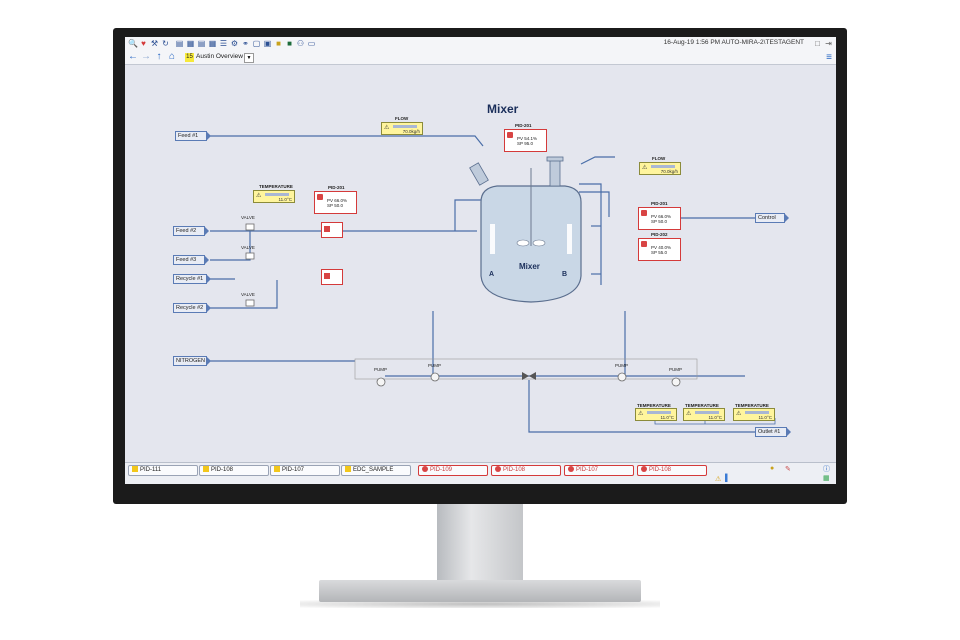 The width and height of the screenshot is (960, 640). What do you see at coordinates (526, 470) in the screenshot?
I see `alarm-tab-pid-108: PID-108` at bounding box center [526, 470].